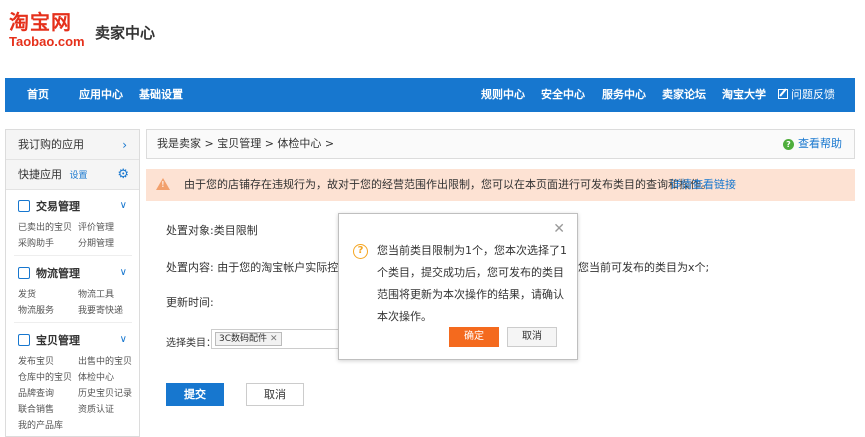 The width and height of the screenshot is (865, 437). Describe the element at coordinates (813, 94) in the screenshot. I see `nav-feedback-label: 问题反馈` at that location.